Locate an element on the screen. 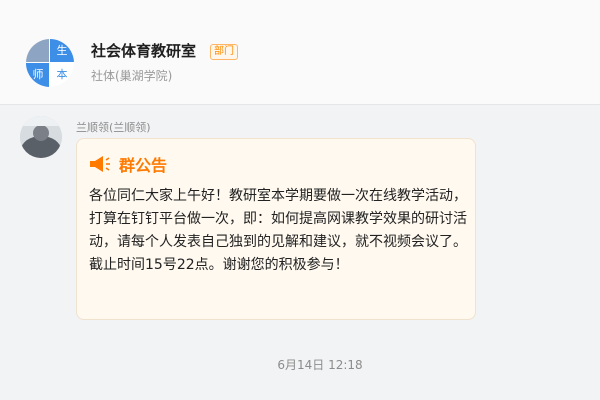  announcement-title: 群公告 is located at coordinates (143, 165).